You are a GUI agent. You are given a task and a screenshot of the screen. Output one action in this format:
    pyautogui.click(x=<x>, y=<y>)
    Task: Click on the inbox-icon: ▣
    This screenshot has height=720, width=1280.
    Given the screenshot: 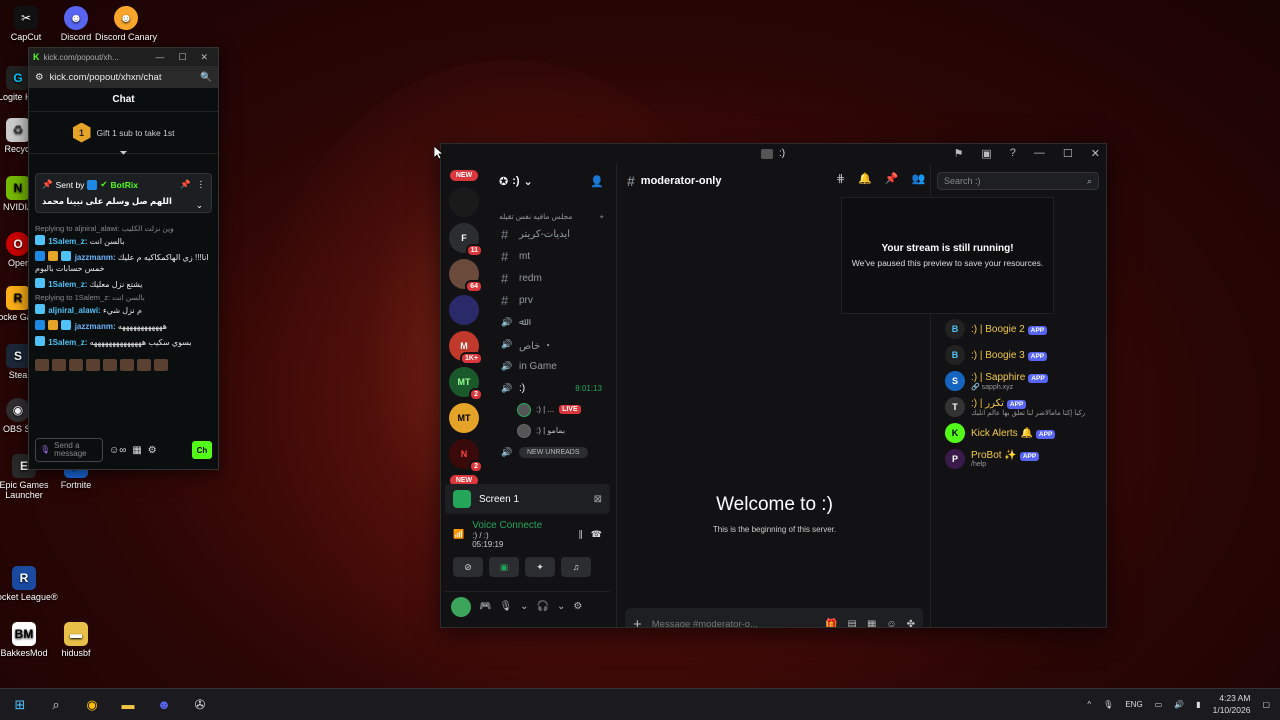 What is the action you would take?
    pyautogui.click(x=986, y=153)
    